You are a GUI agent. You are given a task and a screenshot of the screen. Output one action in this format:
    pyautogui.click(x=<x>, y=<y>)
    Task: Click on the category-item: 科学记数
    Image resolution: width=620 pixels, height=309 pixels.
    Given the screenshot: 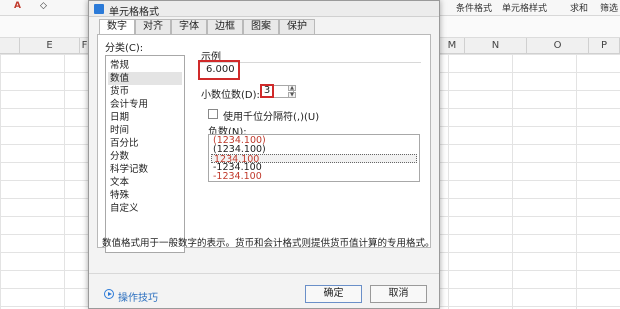 What is the action you would take?
    pyautogui.click(x=145, y=169)
    